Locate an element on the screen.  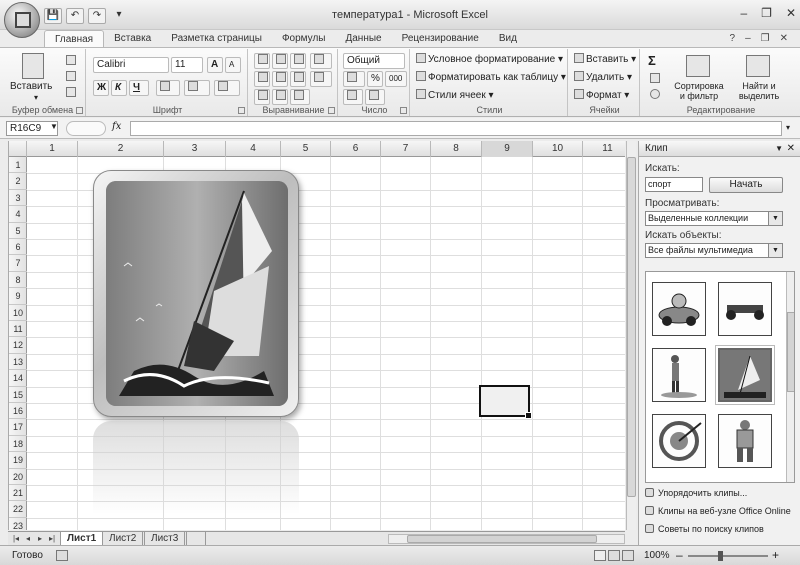
orientation-button is located at coordinates (300, 97).